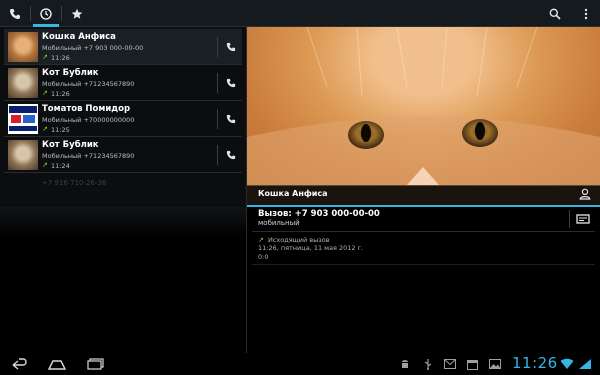  I want to click on person-icon, so click(585, 194).